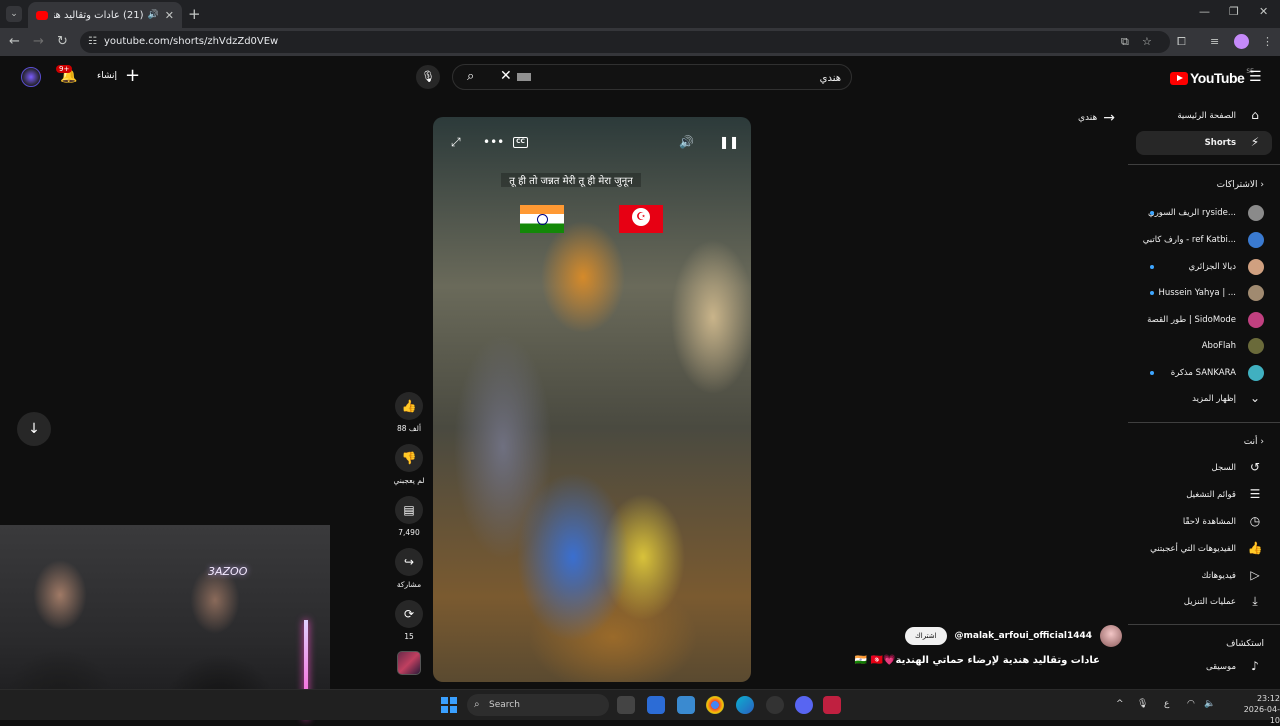 The image size is (1280, 726). What do you see at coordinates (1024, 636) in the screenshot?
I see `channel-name: @malak_arfoui_official1444` at bounding box center [1024, 636].